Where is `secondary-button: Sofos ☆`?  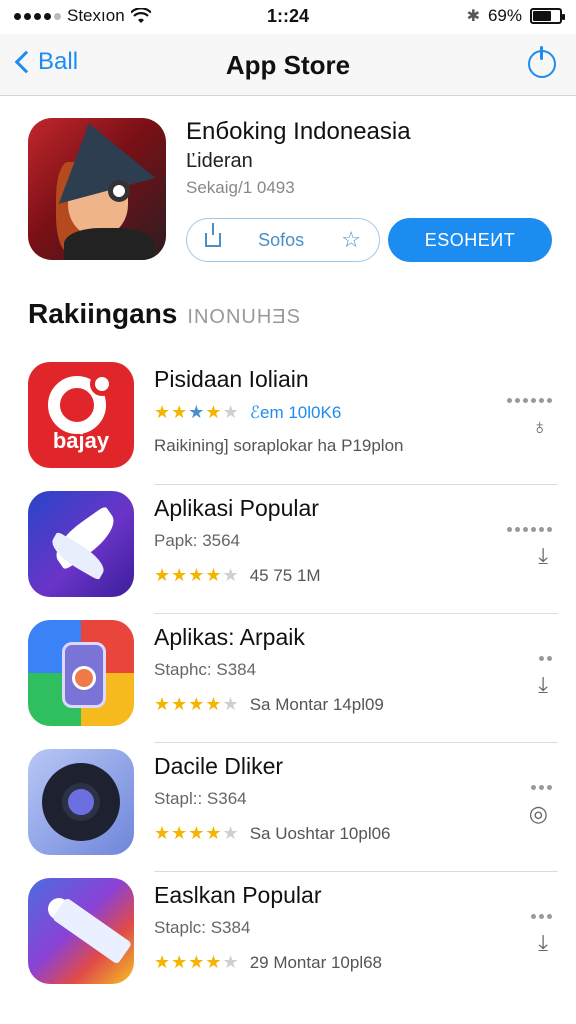
secondary-button: Sofos ☆ is located at coordinates (283, 240).